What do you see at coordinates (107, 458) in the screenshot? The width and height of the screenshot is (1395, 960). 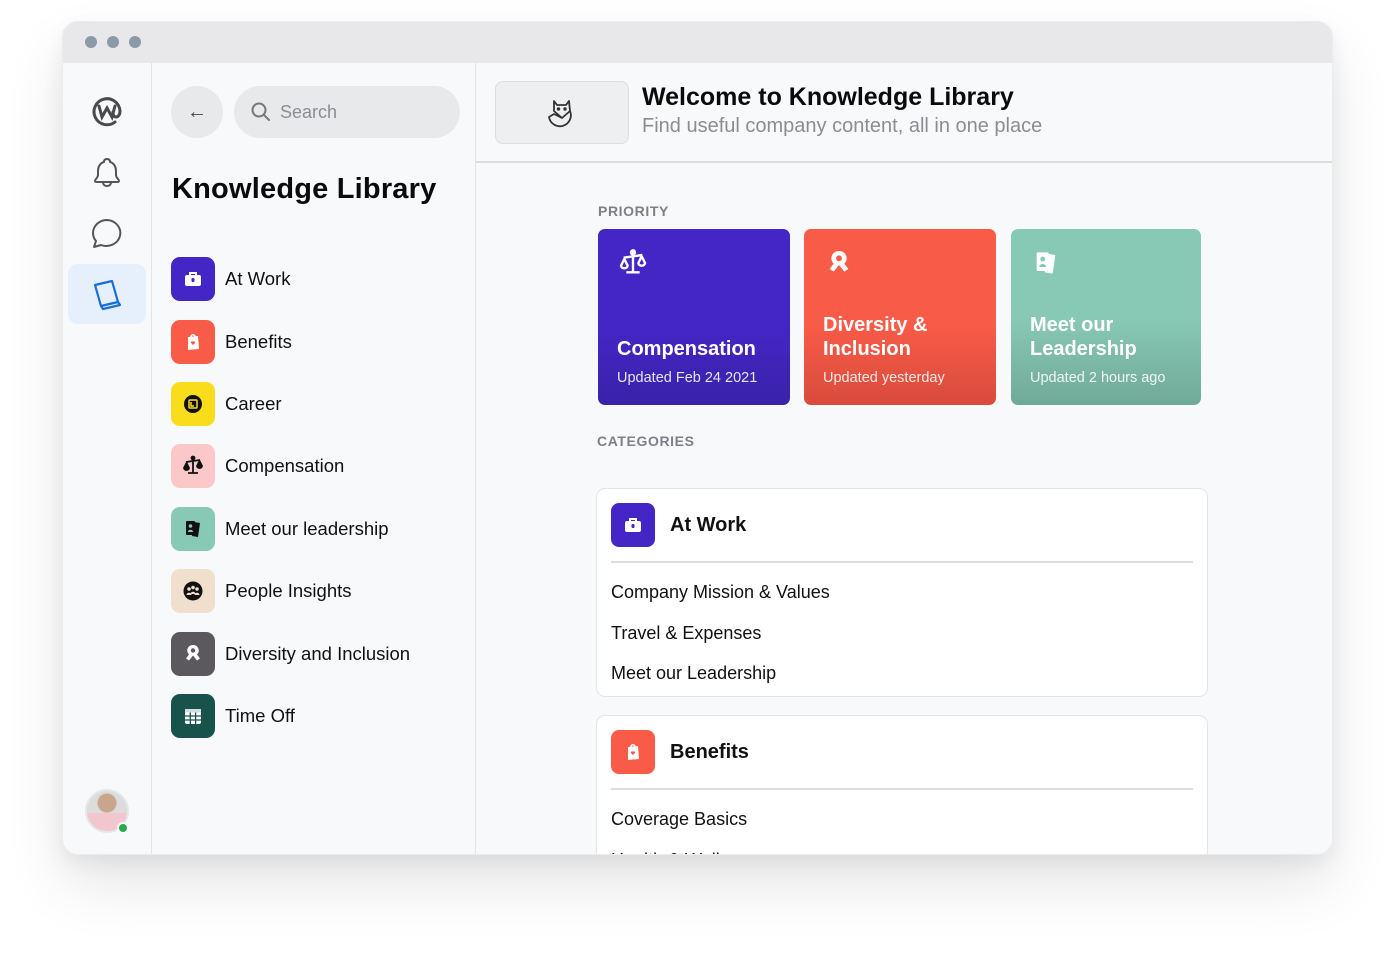 I see `navigation-rail` at bounding box center [107, 458].